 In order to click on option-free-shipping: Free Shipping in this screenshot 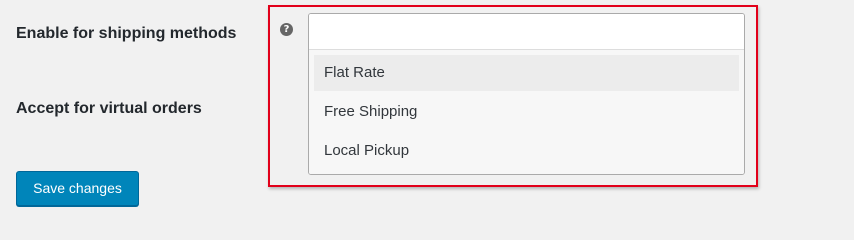, I will do `click(526, 112)`.